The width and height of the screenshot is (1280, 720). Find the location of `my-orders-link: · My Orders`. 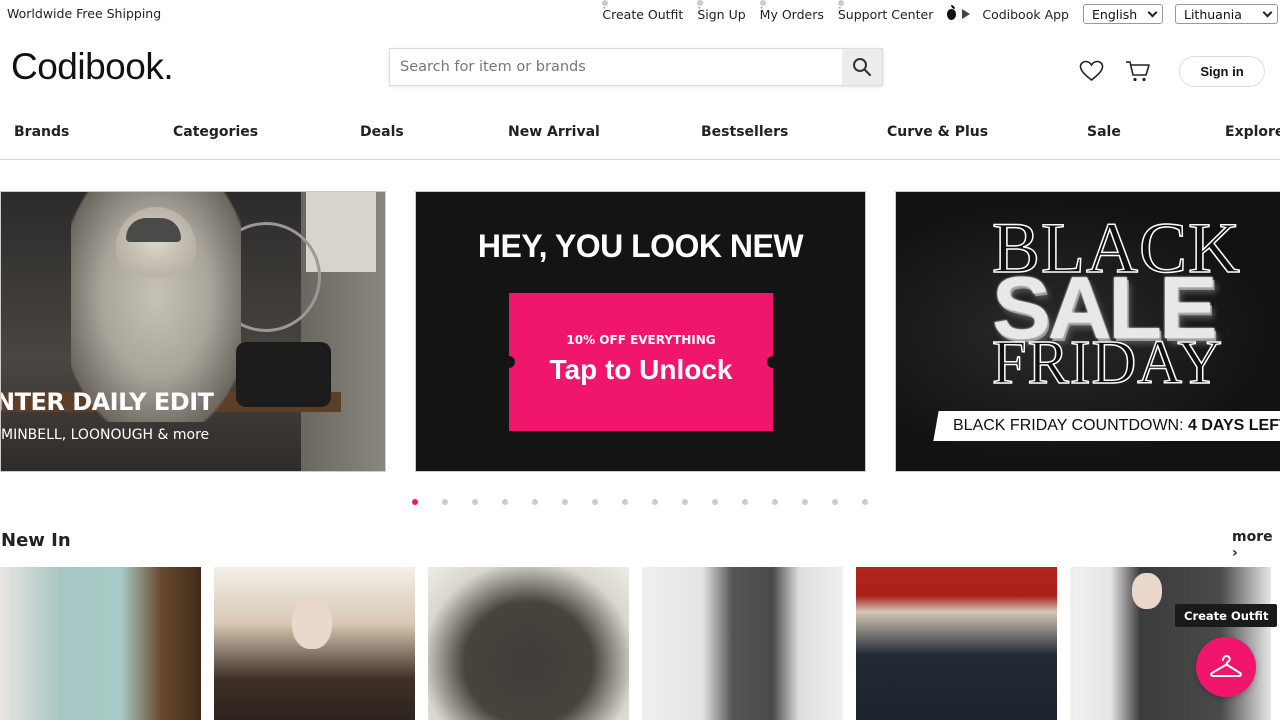

my-orders-link: · My Orders is located at coordinates (791, 11).